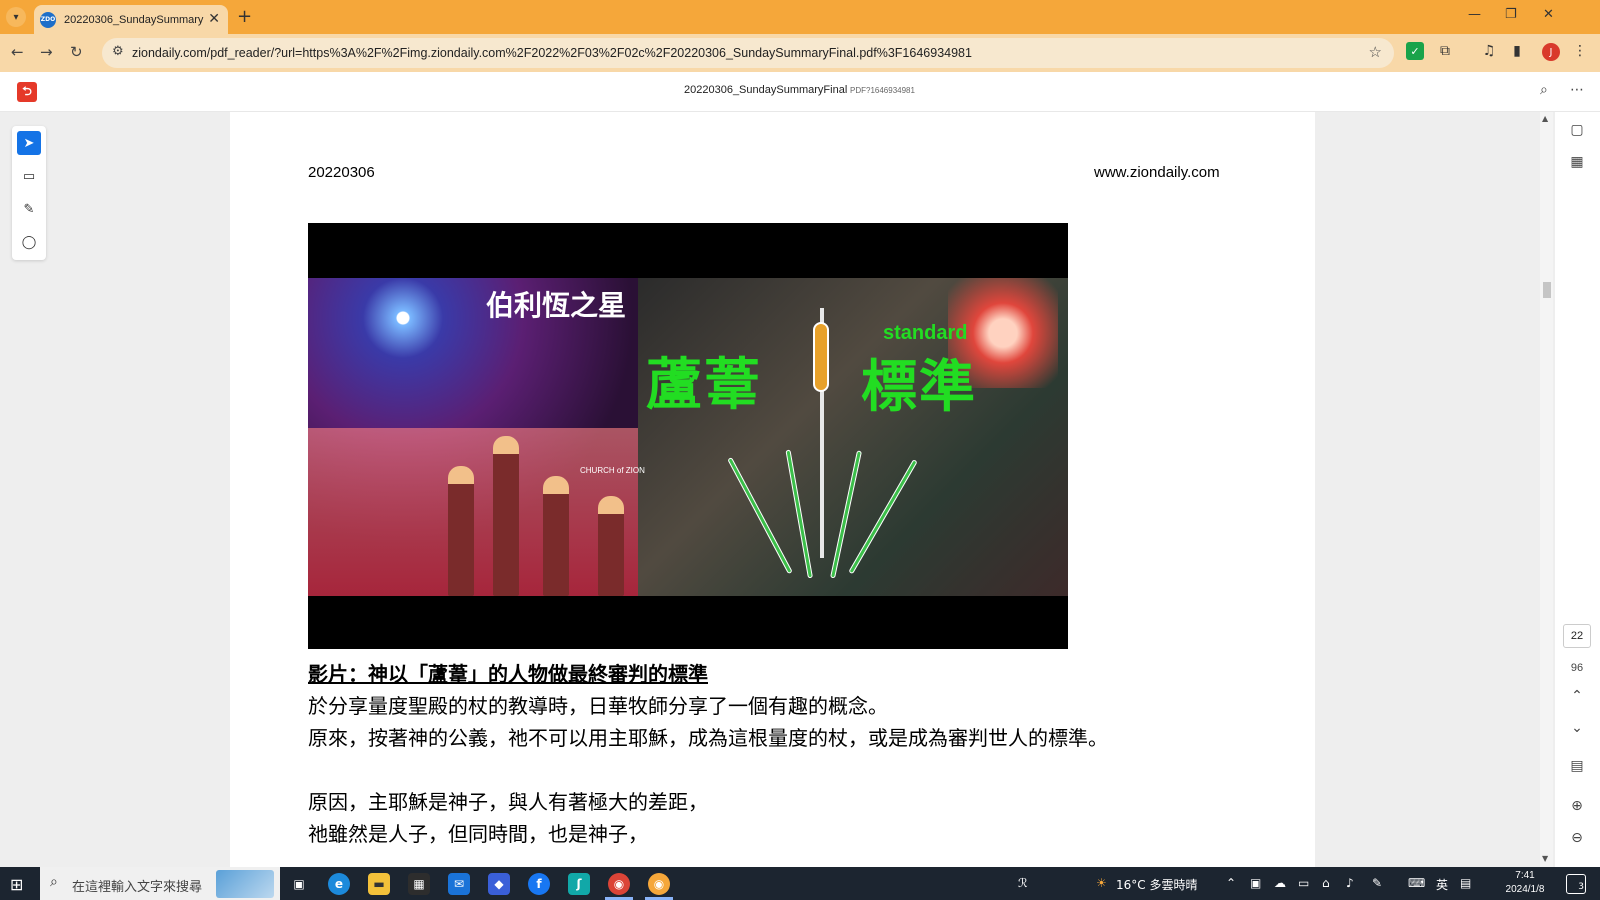 The width and height of the screenshot is (1600, 900). Describe the element at coordinates (1547, 290) in the screenshot. I see `scrollbar-thumb` at that location.